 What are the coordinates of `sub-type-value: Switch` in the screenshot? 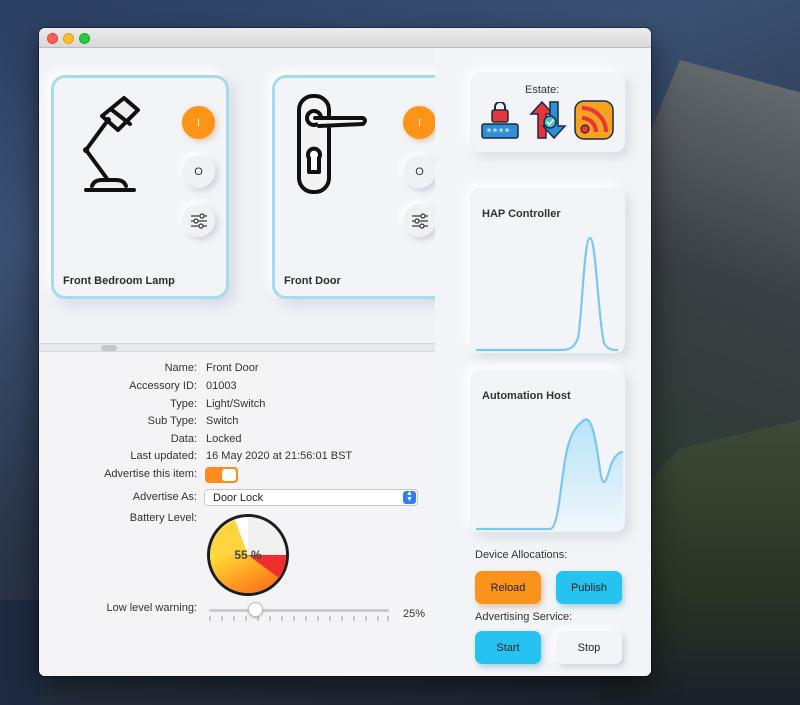 It's located at (222, 421).